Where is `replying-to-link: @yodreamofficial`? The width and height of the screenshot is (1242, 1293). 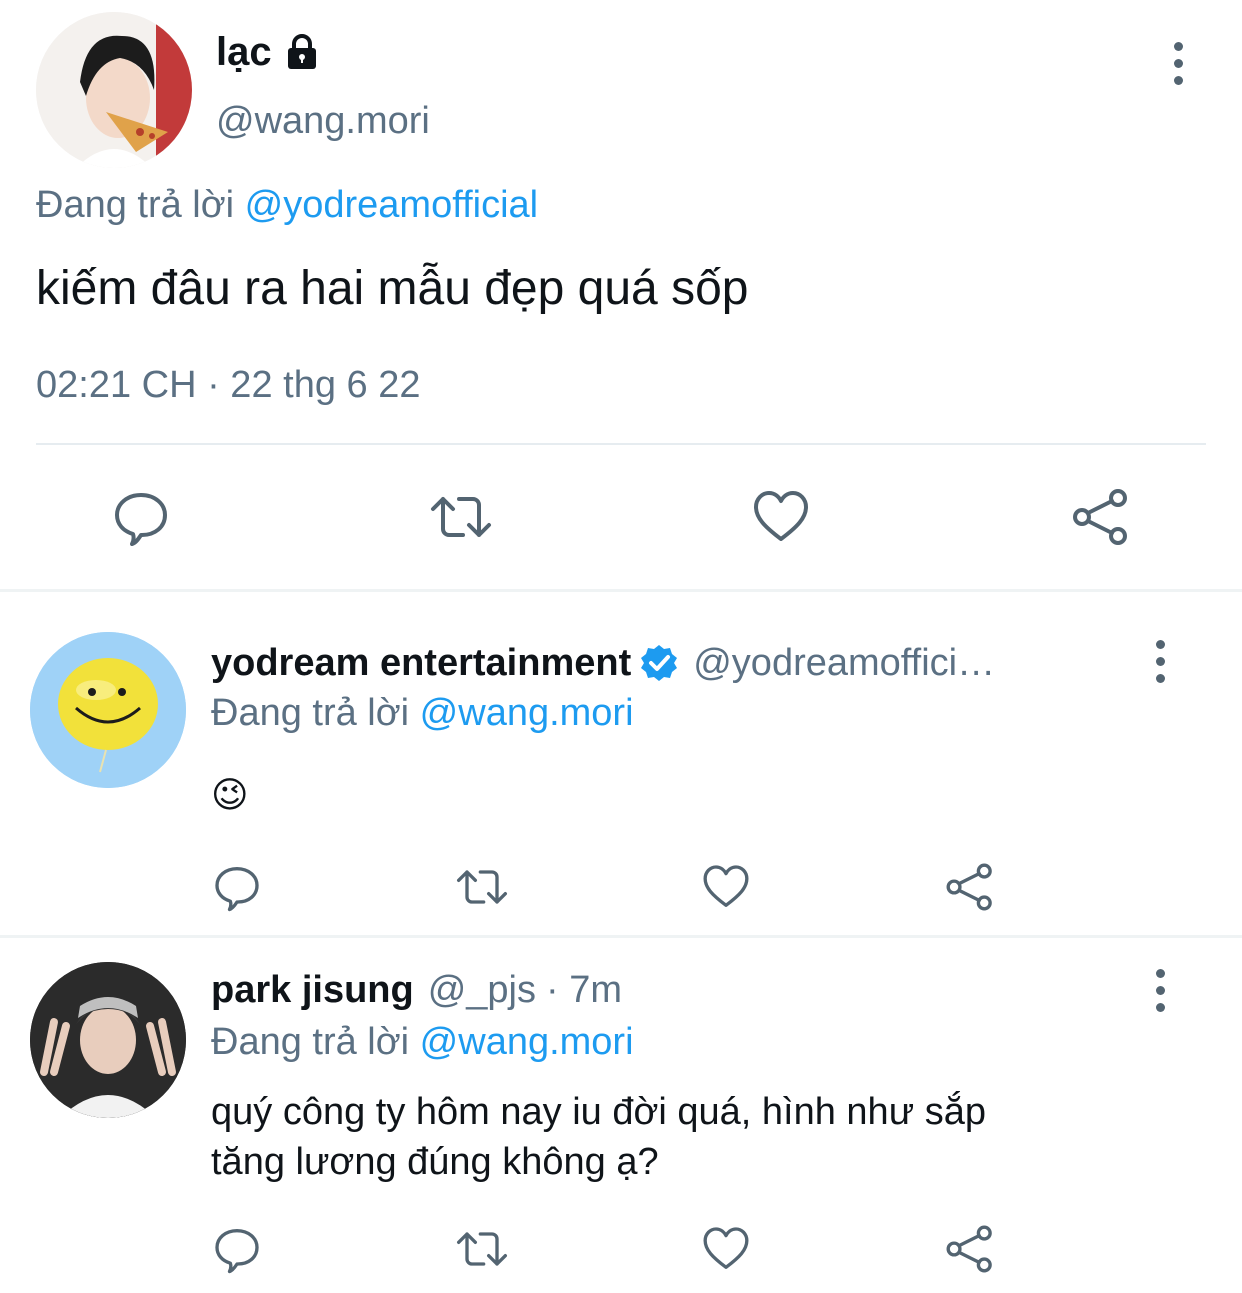 replying-to-link: @yodreamofficial is located at coordinates (391, 205).